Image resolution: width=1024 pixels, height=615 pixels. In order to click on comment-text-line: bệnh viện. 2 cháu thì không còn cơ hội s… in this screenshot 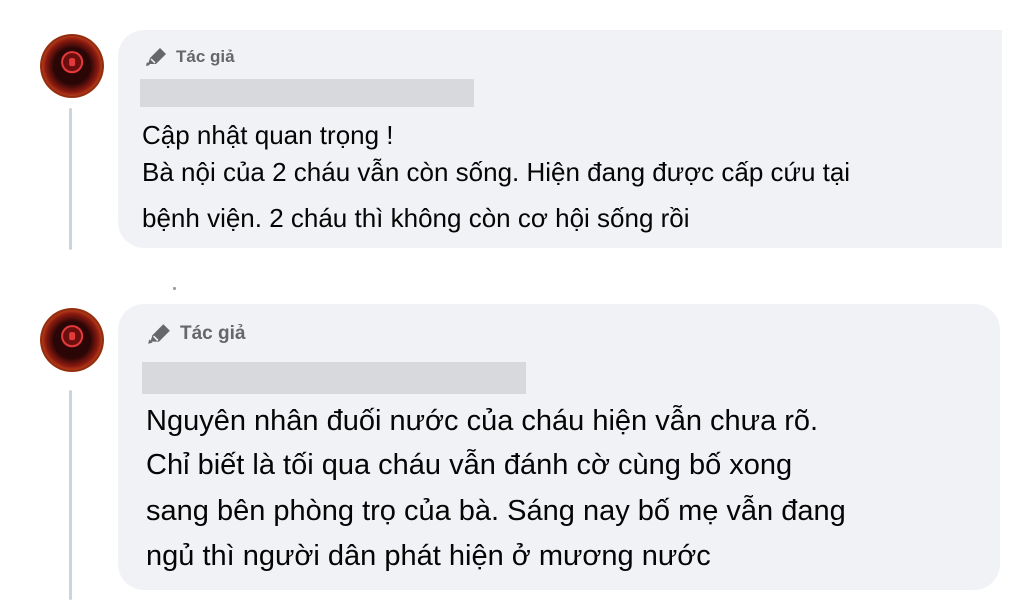, I will do `click(416, 218)`.